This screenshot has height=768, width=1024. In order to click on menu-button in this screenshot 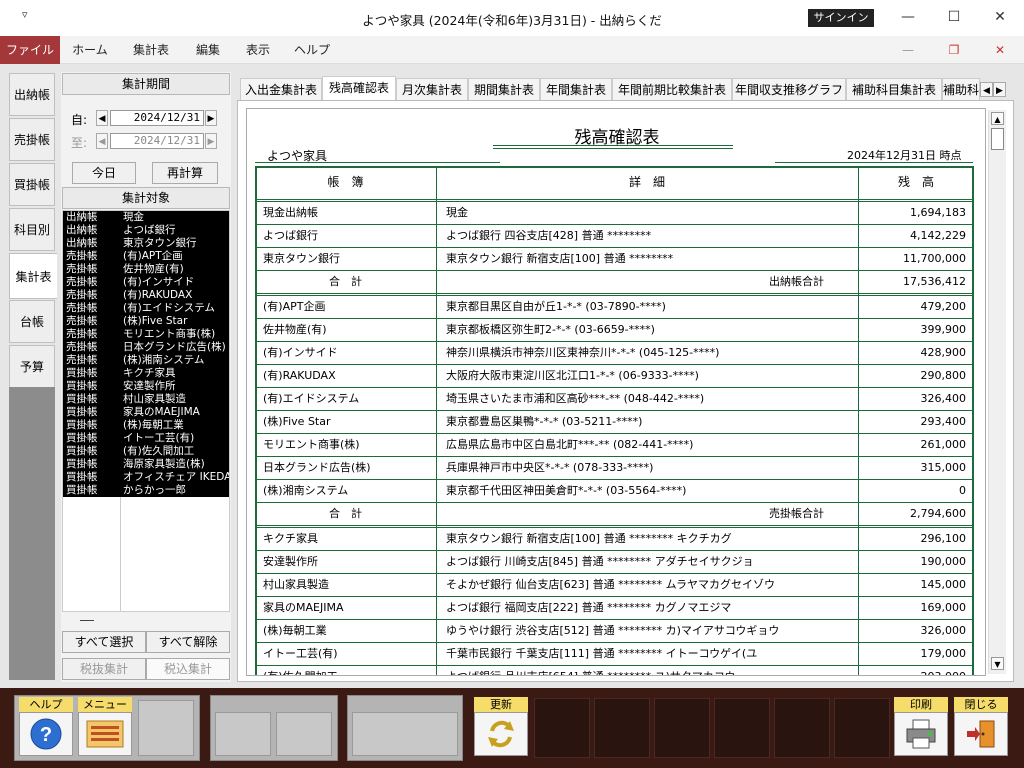, I will do `click(105, 734)`.